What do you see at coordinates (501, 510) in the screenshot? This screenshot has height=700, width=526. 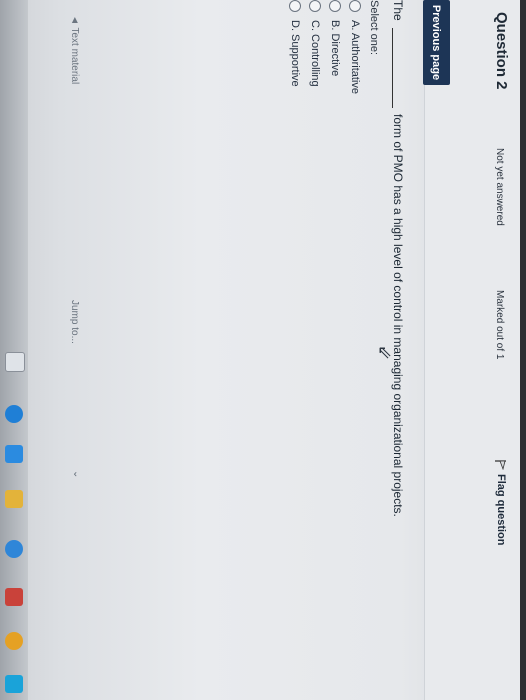 I see `flag-question-label: Flag question` at bounding box center [501, 510].